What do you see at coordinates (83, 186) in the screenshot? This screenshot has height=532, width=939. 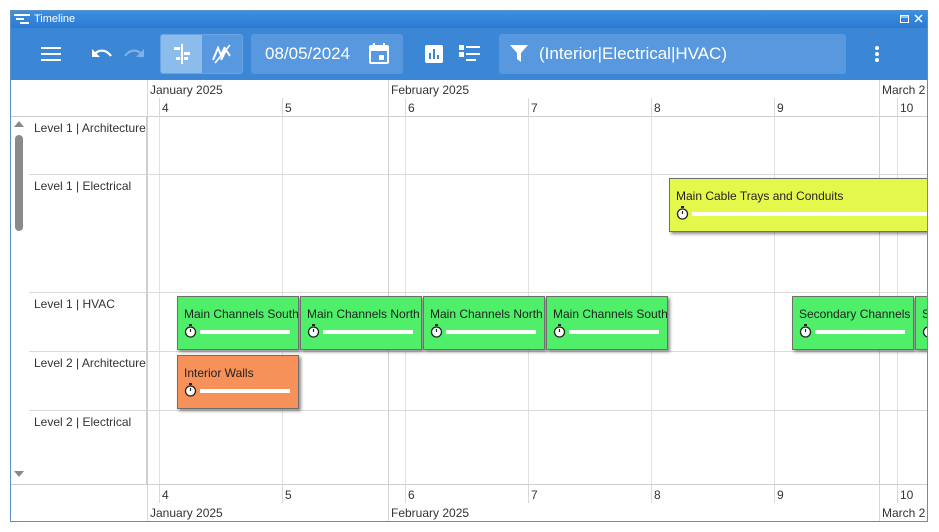 I see `row-label: Level 1 | Electrical` at bounding box center [83, 186].